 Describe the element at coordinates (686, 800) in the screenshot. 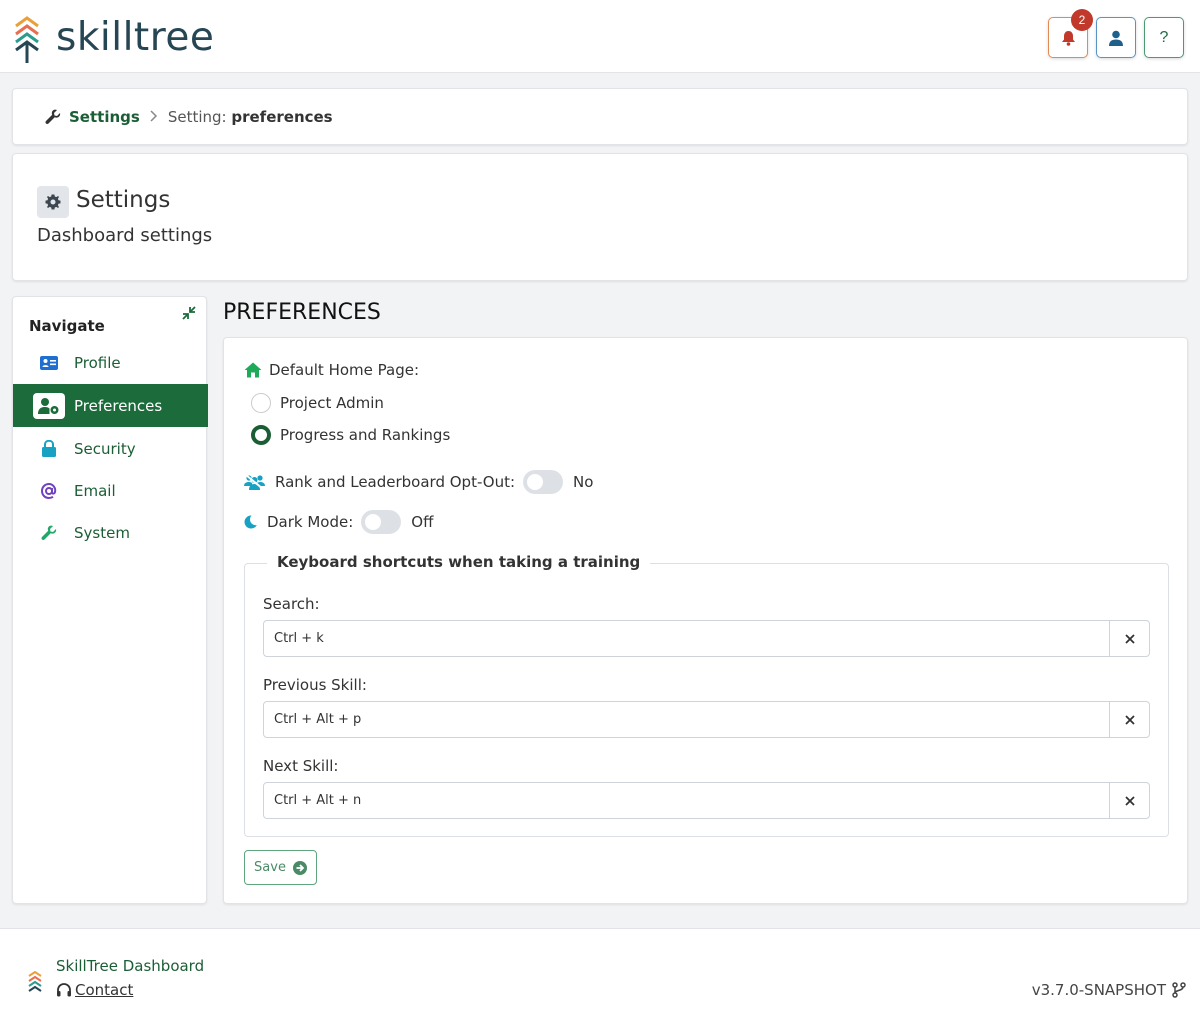

I see `next-skill-shortcut-input` at that location.